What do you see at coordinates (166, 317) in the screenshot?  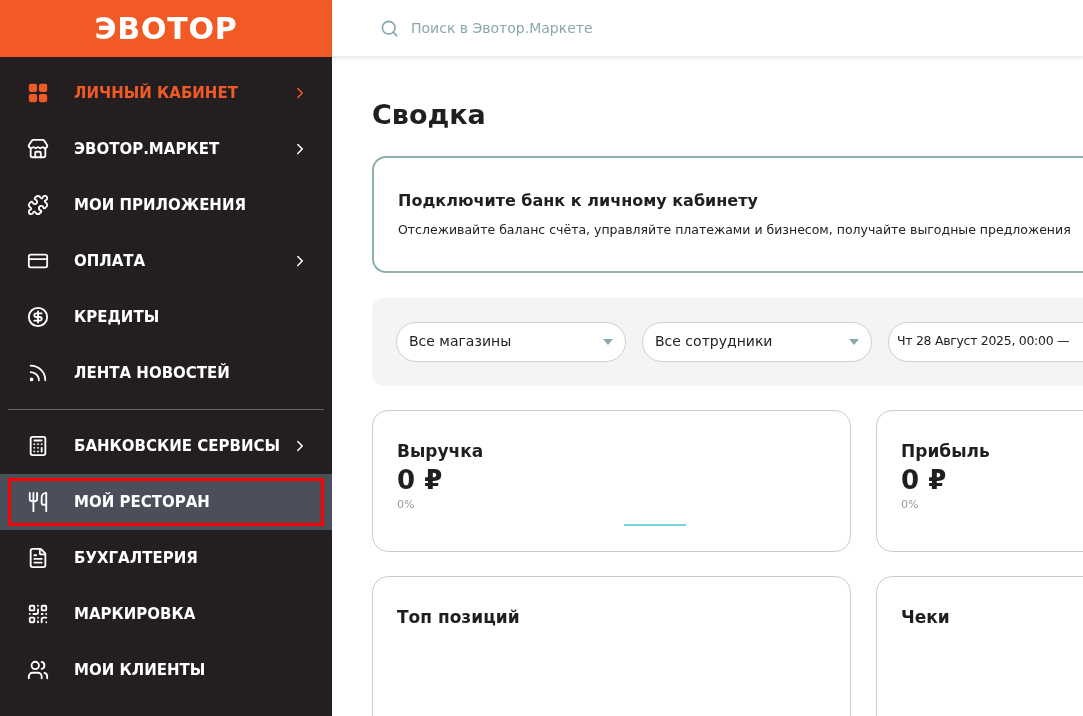 I see `nav-item: КРЕДИТЫ` at bounding box center [166, 317].